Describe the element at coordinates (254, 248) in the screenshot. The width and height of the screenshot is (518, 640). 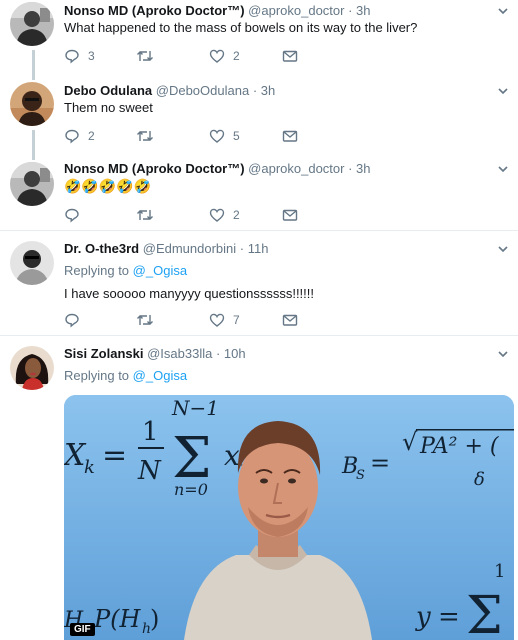
I see `timestamp: · 11h` at that location.